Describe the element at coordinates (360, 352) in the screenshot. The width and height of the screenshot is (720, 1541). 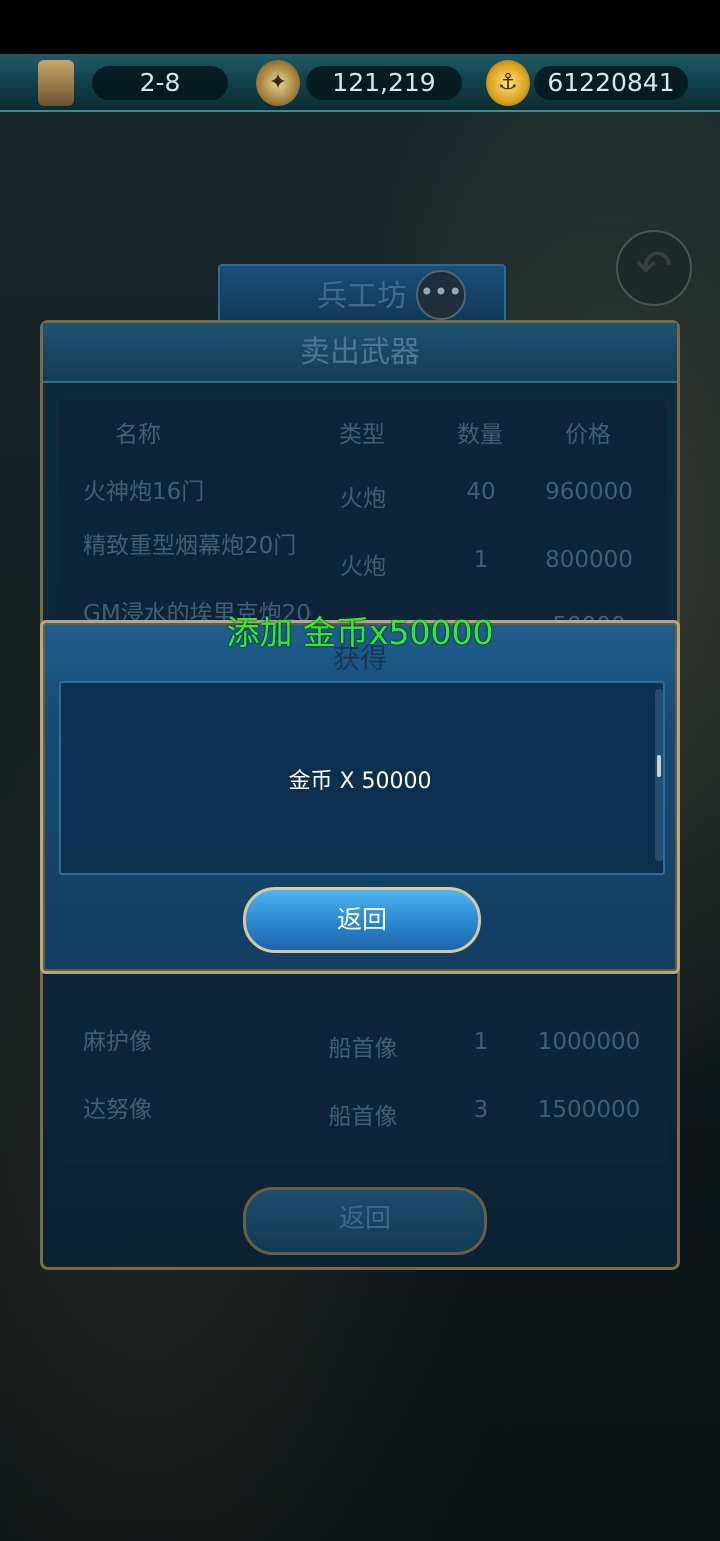
I see `sell-panel-title: 卖出武器` at that location.